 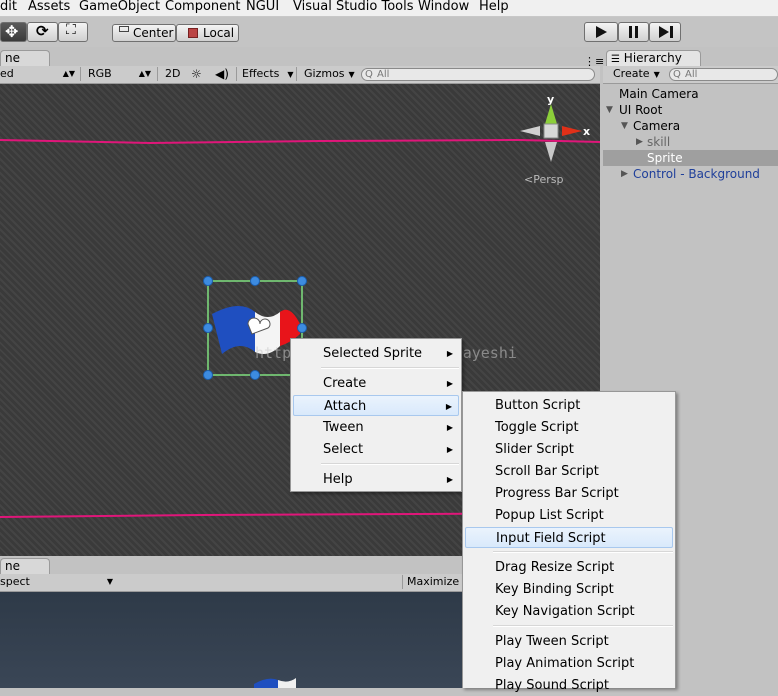 I want to click on scale-tool-button: ⛶, so click(x=73, y=32).